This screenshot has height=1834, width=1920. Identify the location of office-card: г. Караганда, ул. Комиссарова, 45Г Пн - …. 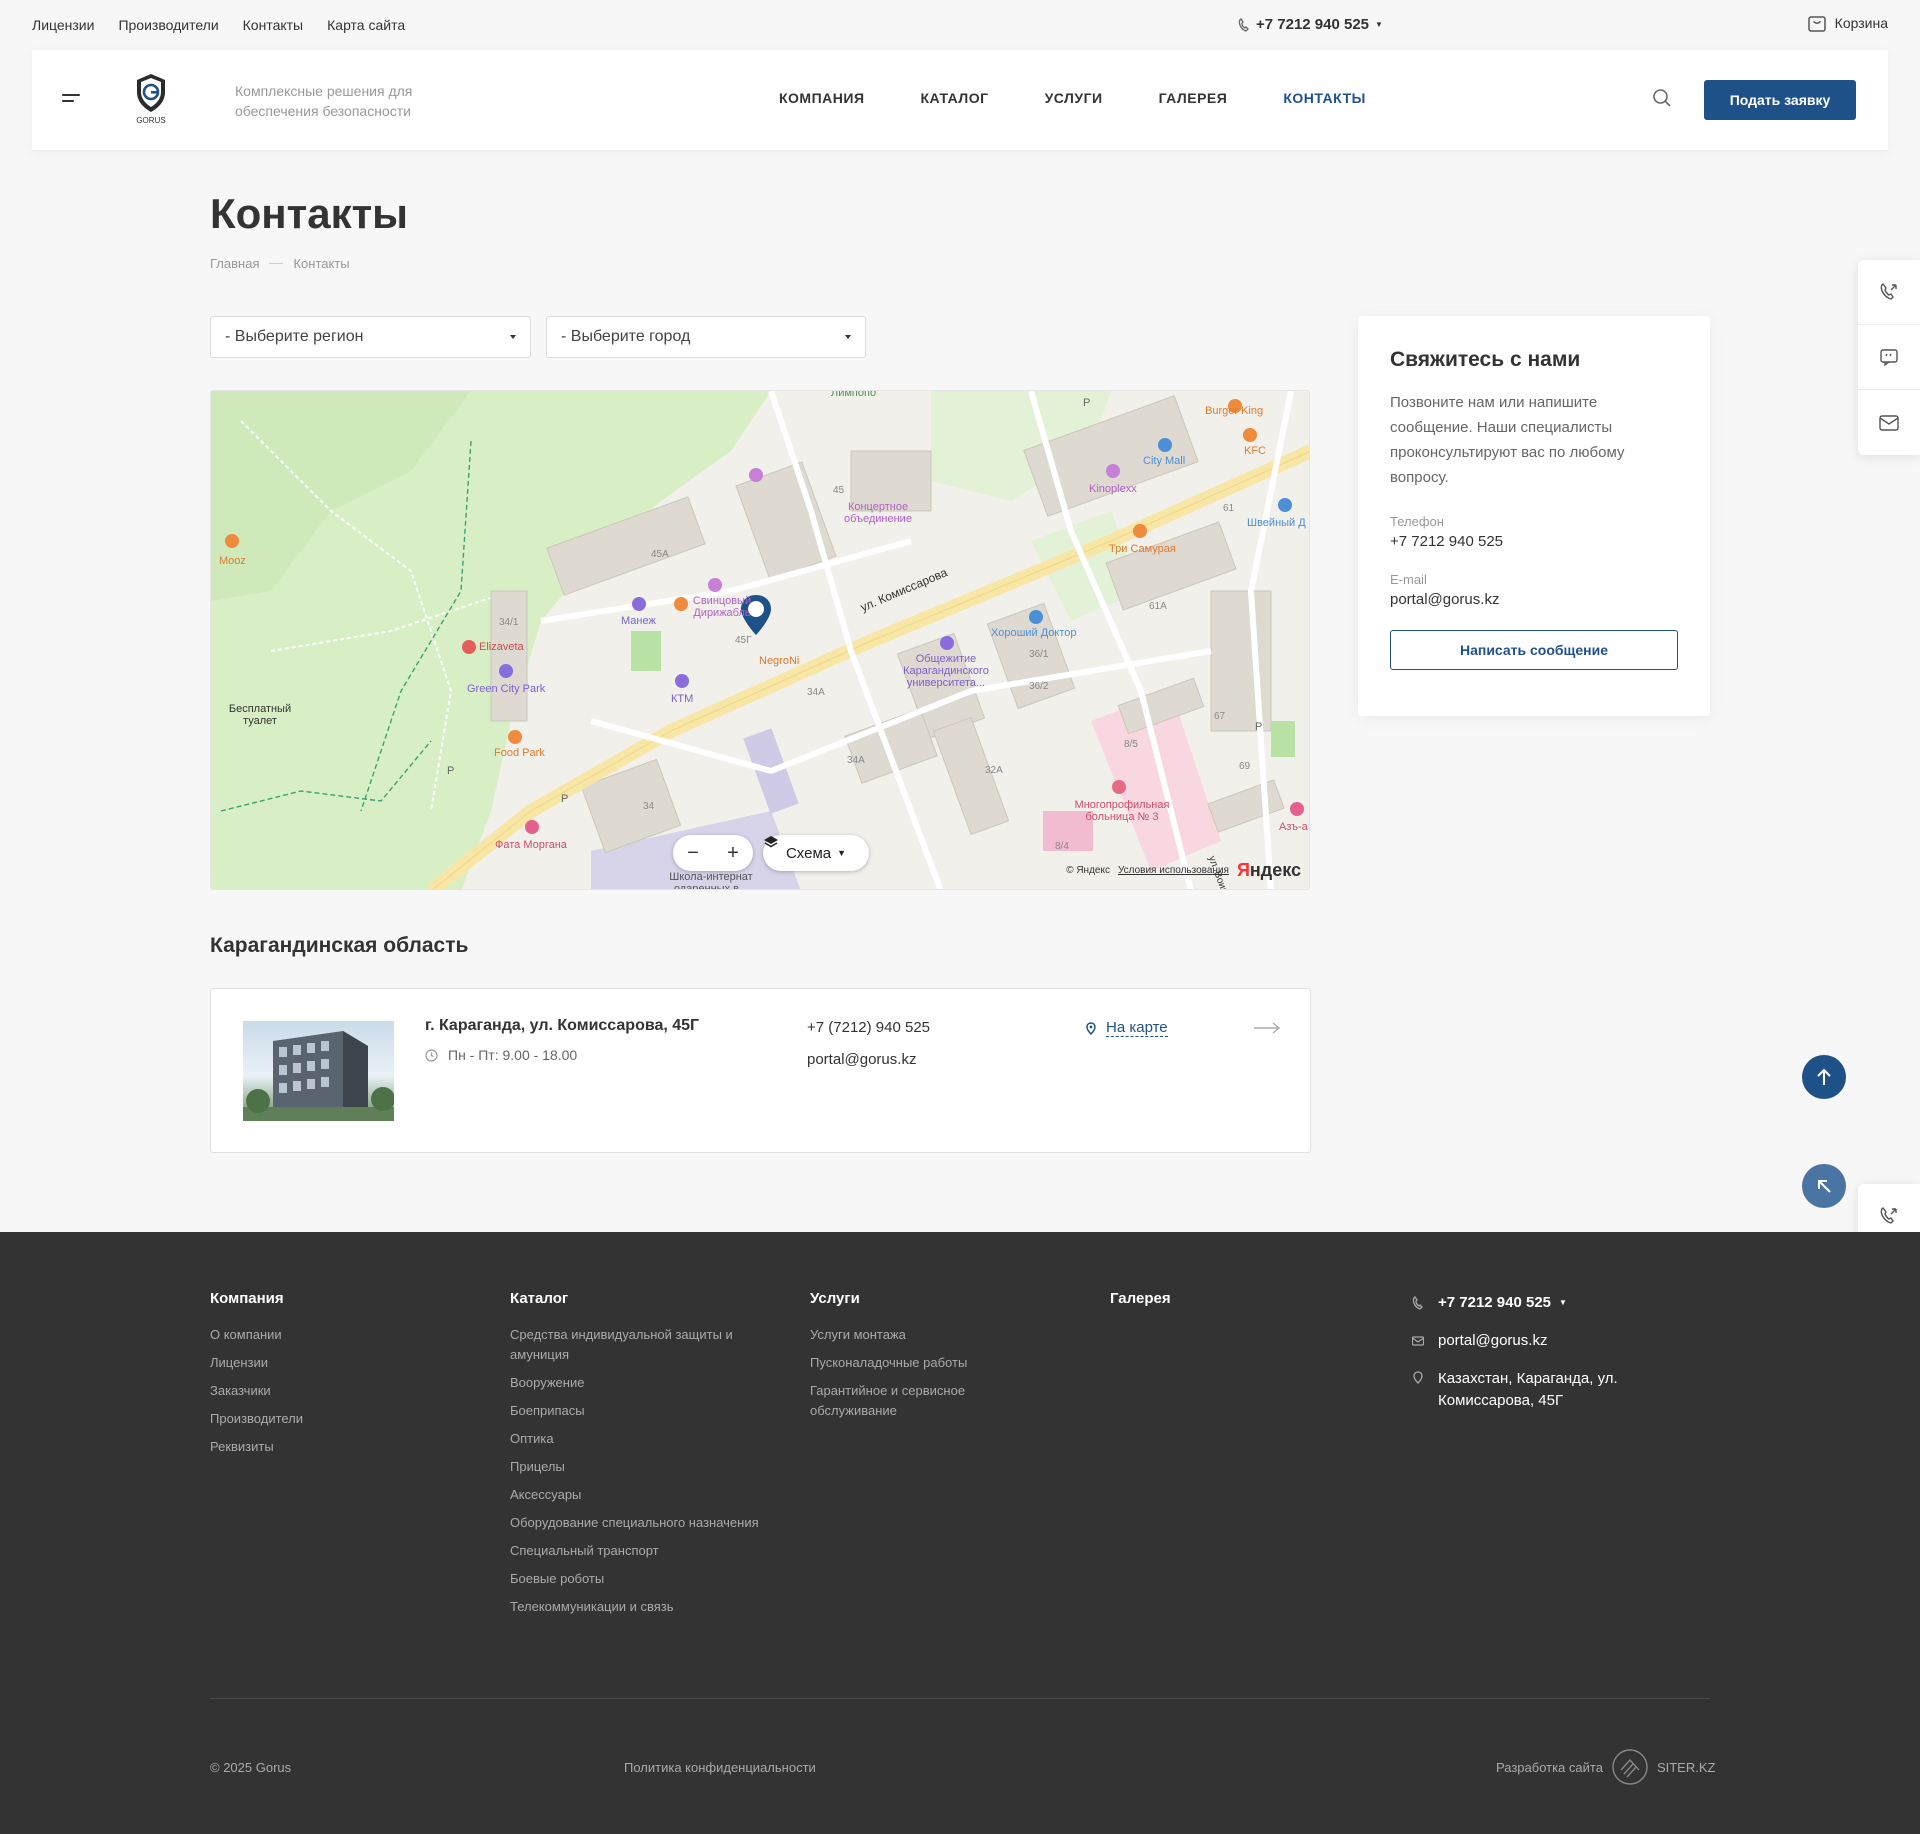
(760, 1070).